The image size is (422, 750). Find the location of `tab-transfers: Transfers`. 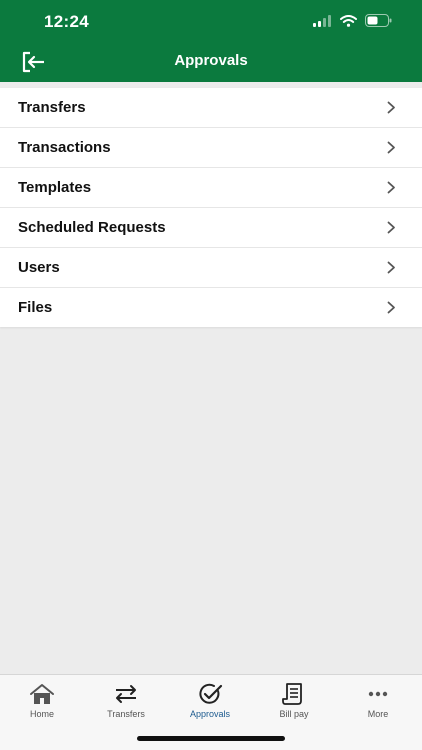

tab-transfers: Transfers is located at coordinates (126, 703).